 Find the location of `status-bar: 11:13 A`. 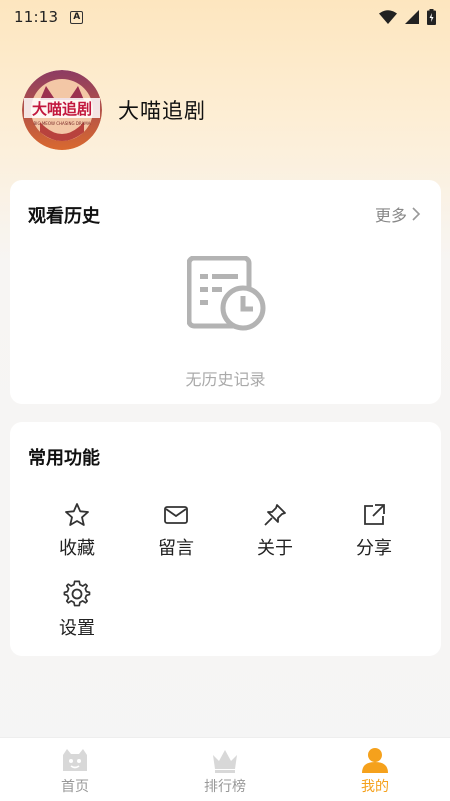

status-bar: 11:13 A is located at coordinates (225, 17).